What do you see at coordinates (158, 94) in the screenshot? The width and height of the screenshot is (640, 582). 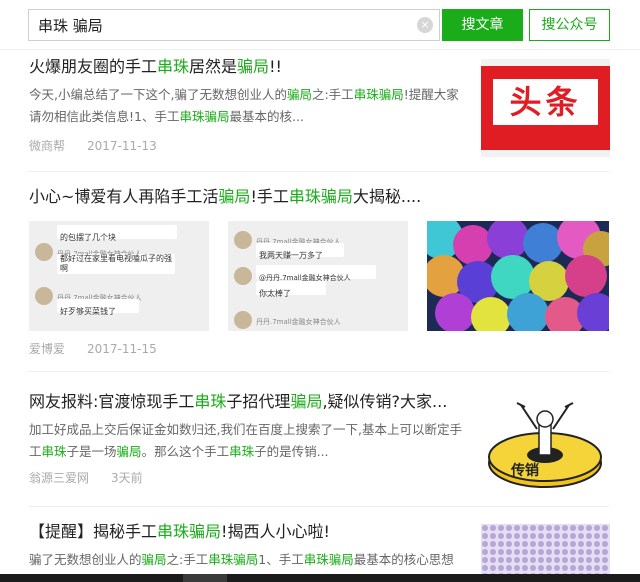 I see `desc-text: 今天,小编总结了一下这个,骗了无数想创业人的` at bounding box center [158, 94].